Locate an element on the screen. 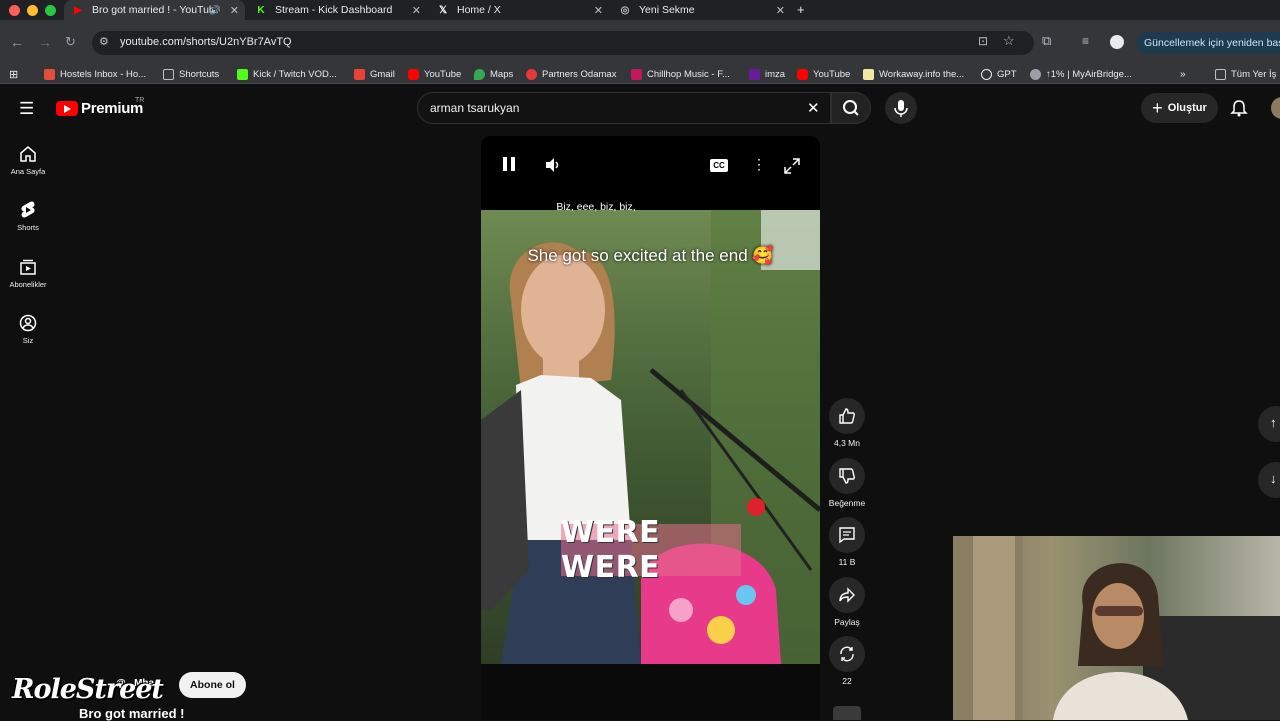 This screenshot has width=1280, height=721. short-title: Bro got married ! is located at coordinates (131, 713).